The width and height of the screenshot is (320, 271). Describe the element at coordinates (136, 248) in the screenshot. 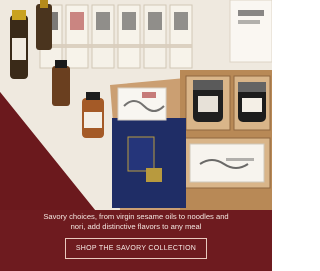

I see `shop-savory-collection-button: SHOP THE SAVORY COLLECTION` at that location.